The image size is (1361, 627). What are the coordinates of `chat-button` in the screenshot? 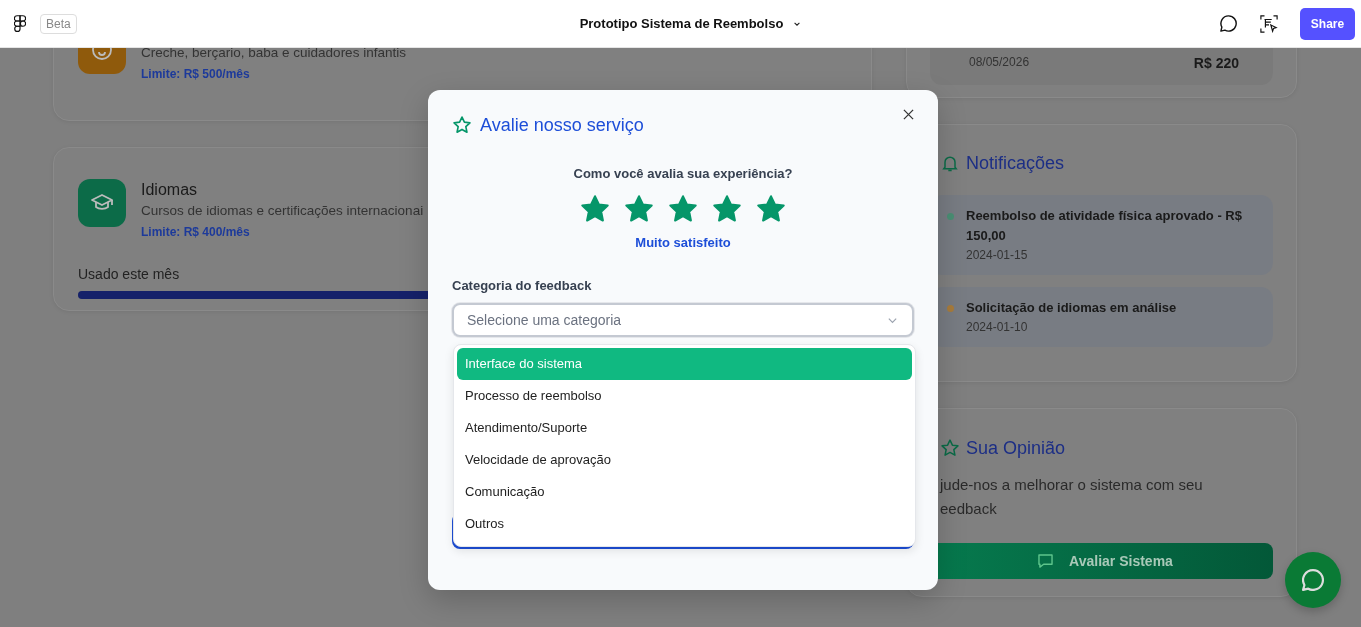 It's located at (1313, 580).